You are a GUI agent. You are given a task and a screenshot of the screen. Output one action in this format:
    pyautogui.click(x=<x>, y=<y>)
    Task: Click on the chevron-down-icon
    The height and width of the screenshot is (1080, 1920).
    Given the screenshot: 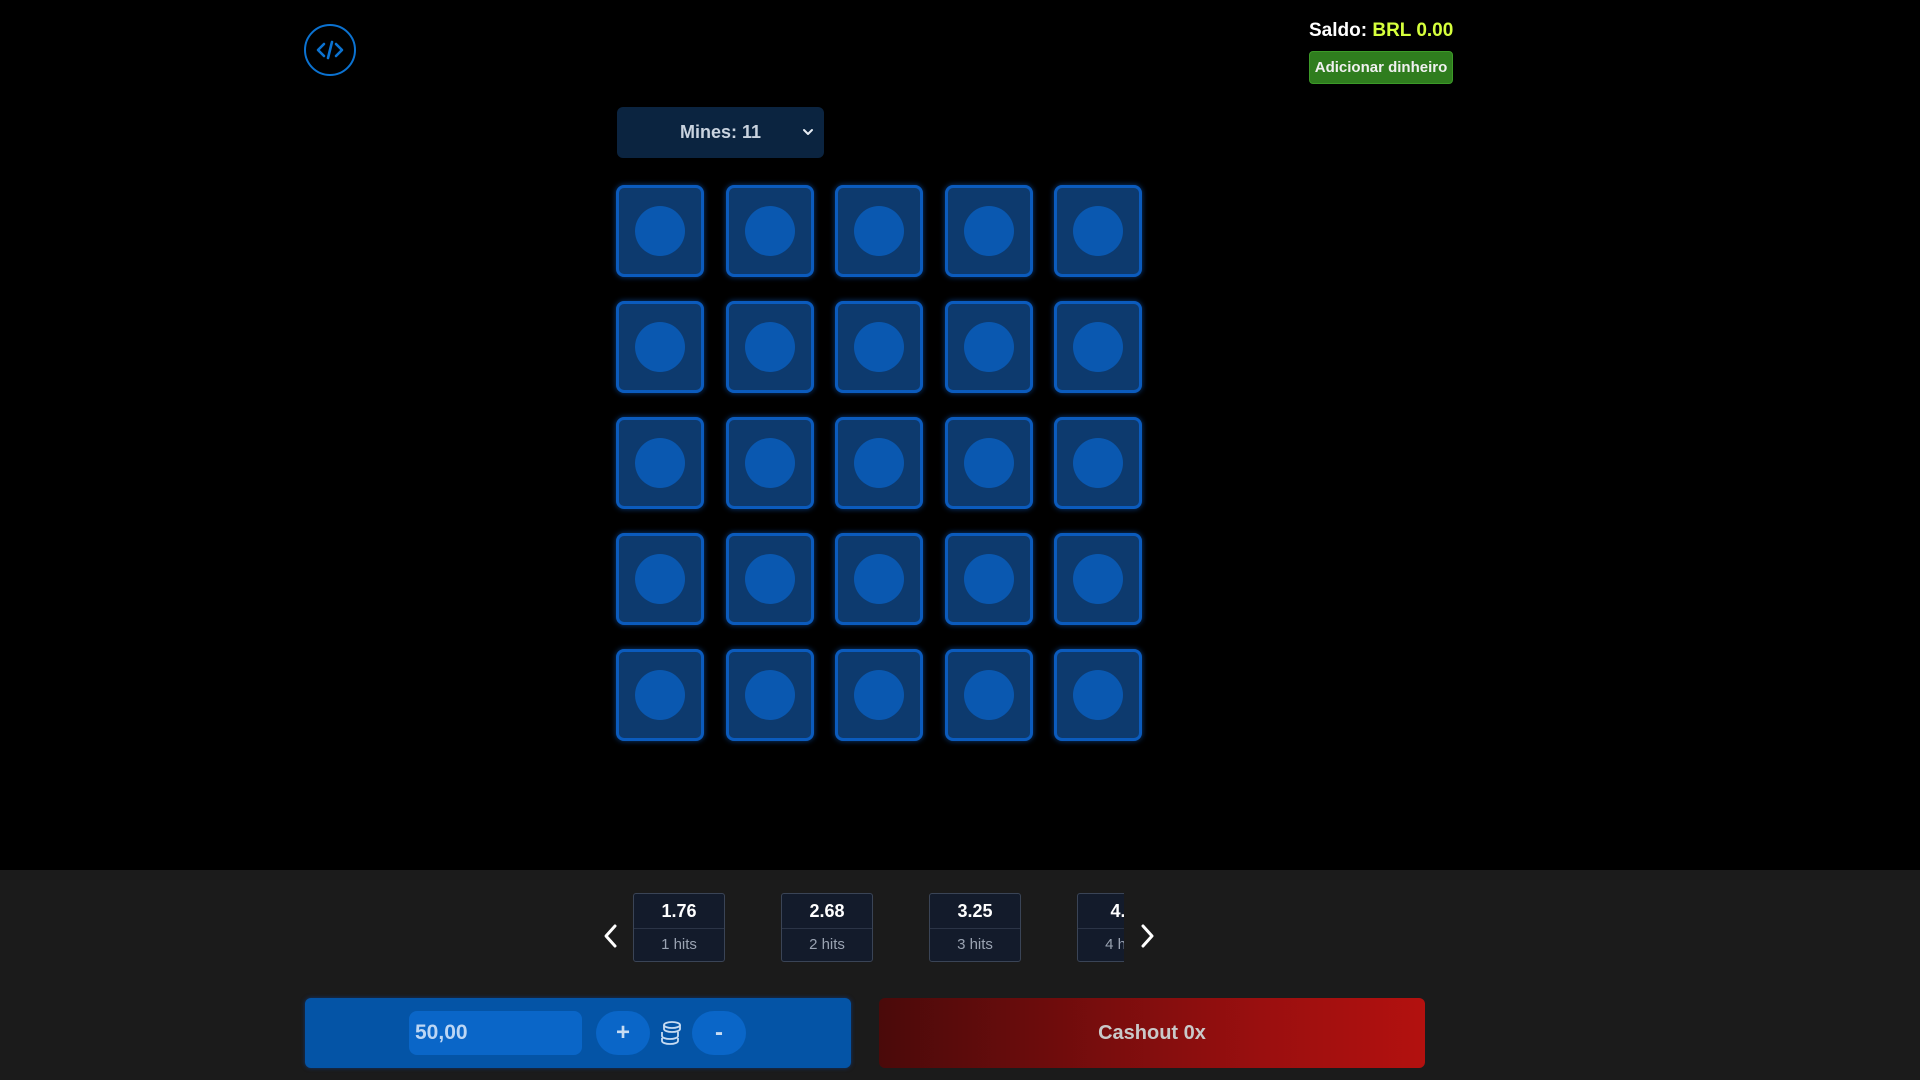 What is the action you would take?
    pyautogui.click(x=808, y=132)
    